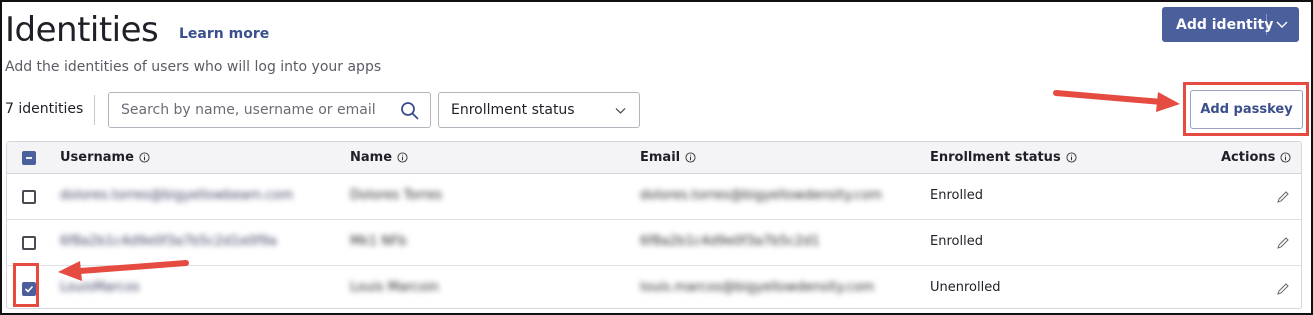 Image resolution: width=1313 pixels, height=315 pixels. I want to click on row-name: Mk1 NFb, so click(378, 241).